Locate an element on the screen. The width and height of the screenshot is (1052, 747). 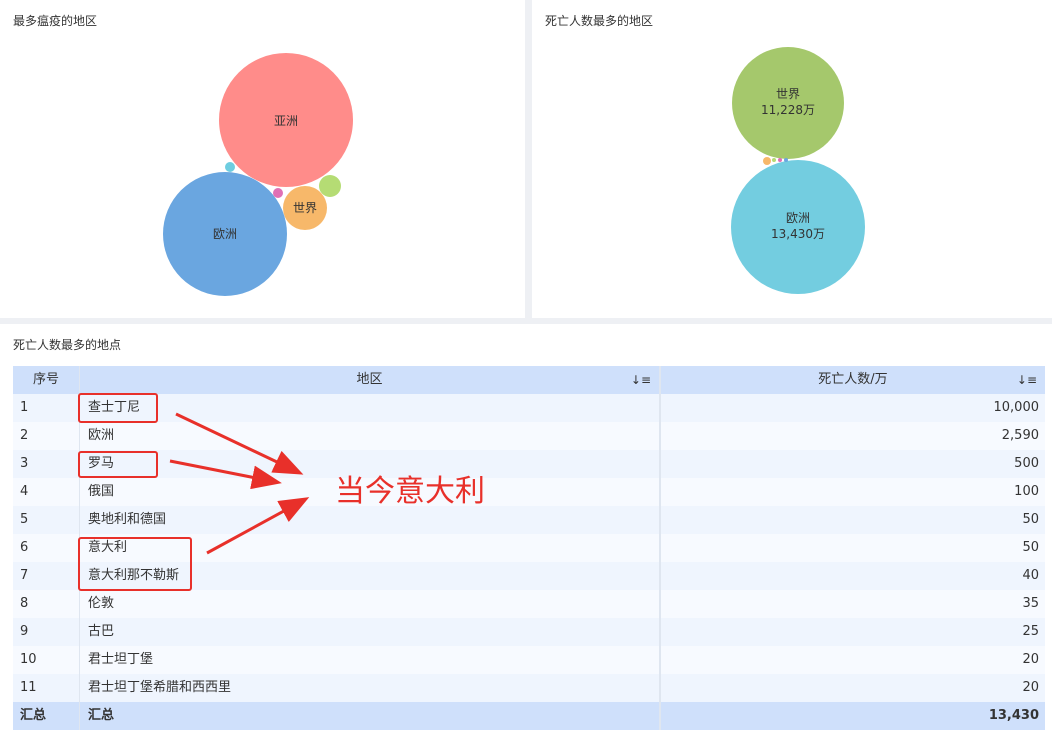
table-row: 10 君士坦丁堡 20 is located at coordinates (529, 660).